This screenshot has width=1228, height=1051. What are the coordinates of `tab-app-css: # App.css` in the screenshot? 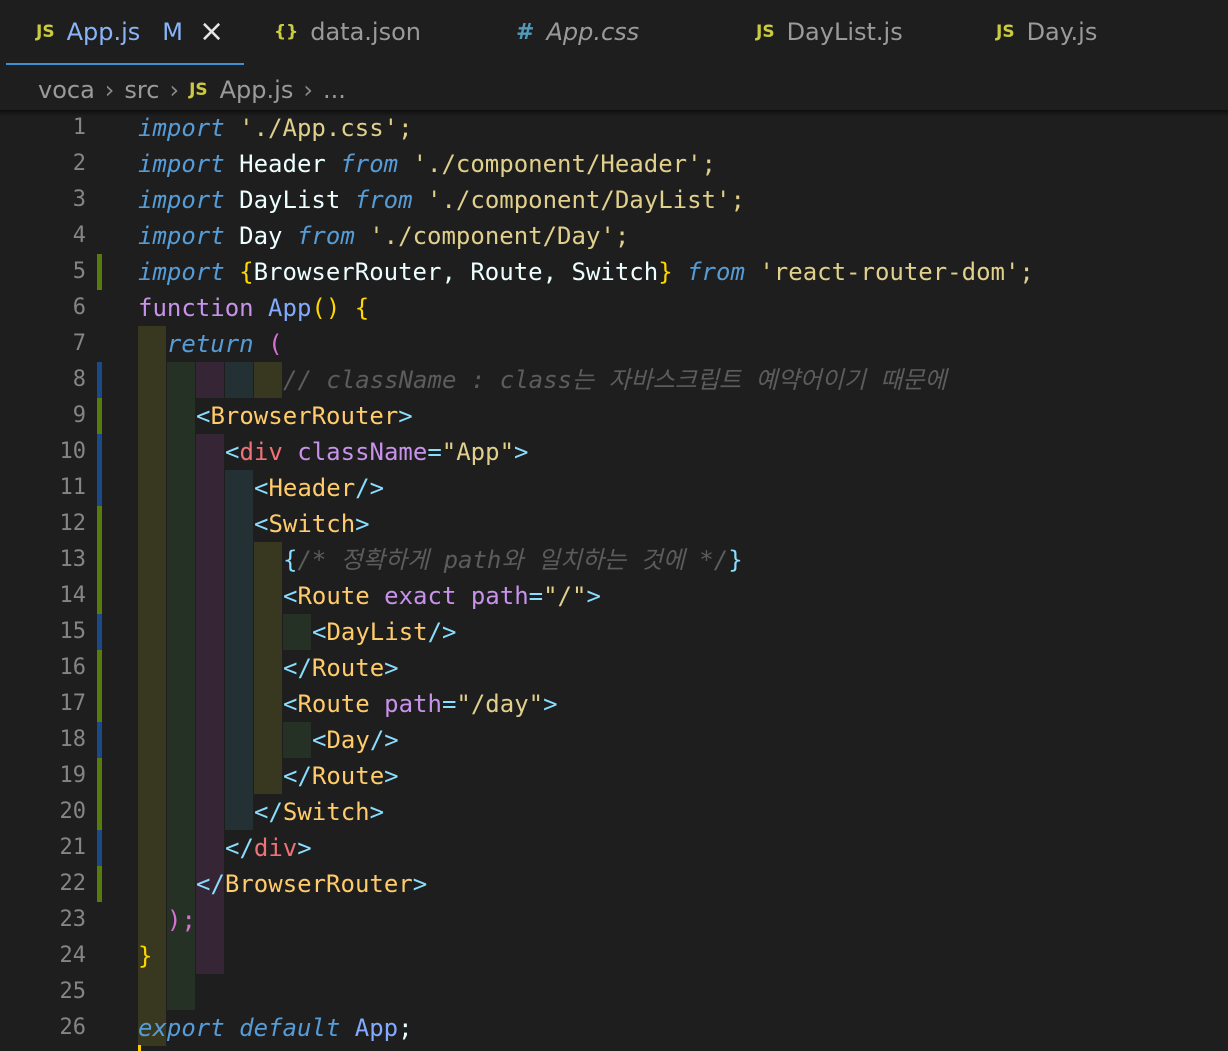 It's located at (577, 32).